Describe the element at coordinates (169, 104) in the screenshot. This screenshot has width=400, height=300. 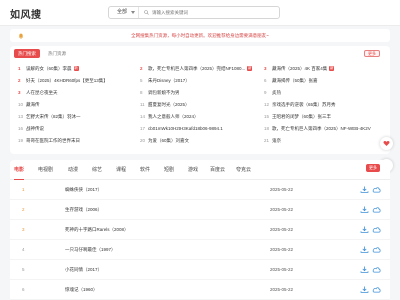
I see `hot-title: 甜夏复时光（2025）` at that location.